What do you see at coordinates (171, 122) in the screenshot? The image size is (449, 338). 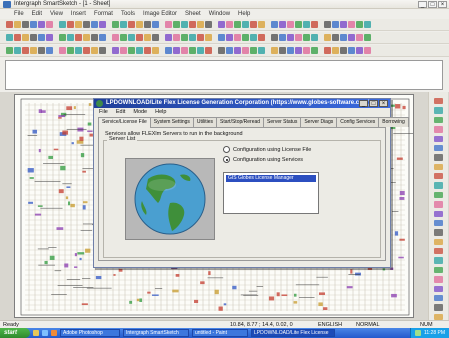 I see `tab-system-settings: System Settings` at bounding box center [171, 122].